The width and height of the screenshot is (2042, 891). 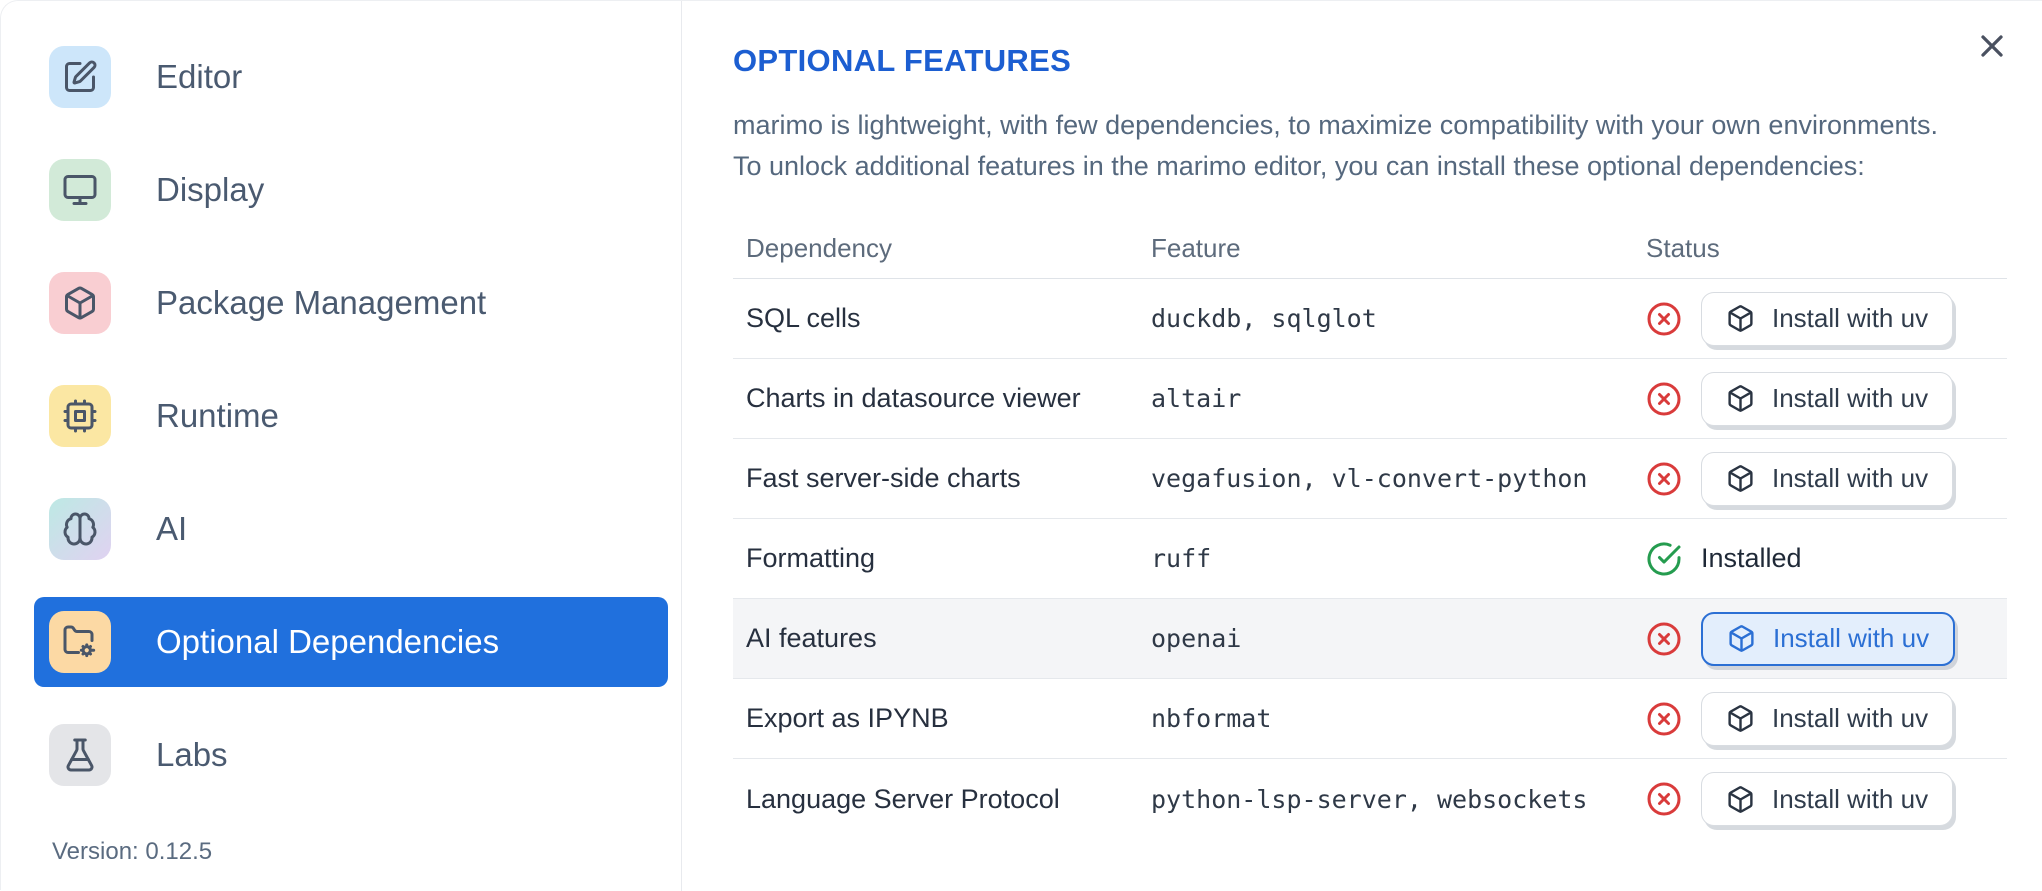 What do you see at coordinates (913, 398) in the screenshot?
I see `dependency-cell: Charts in datasource viewer` at bounding box center [913, 398].